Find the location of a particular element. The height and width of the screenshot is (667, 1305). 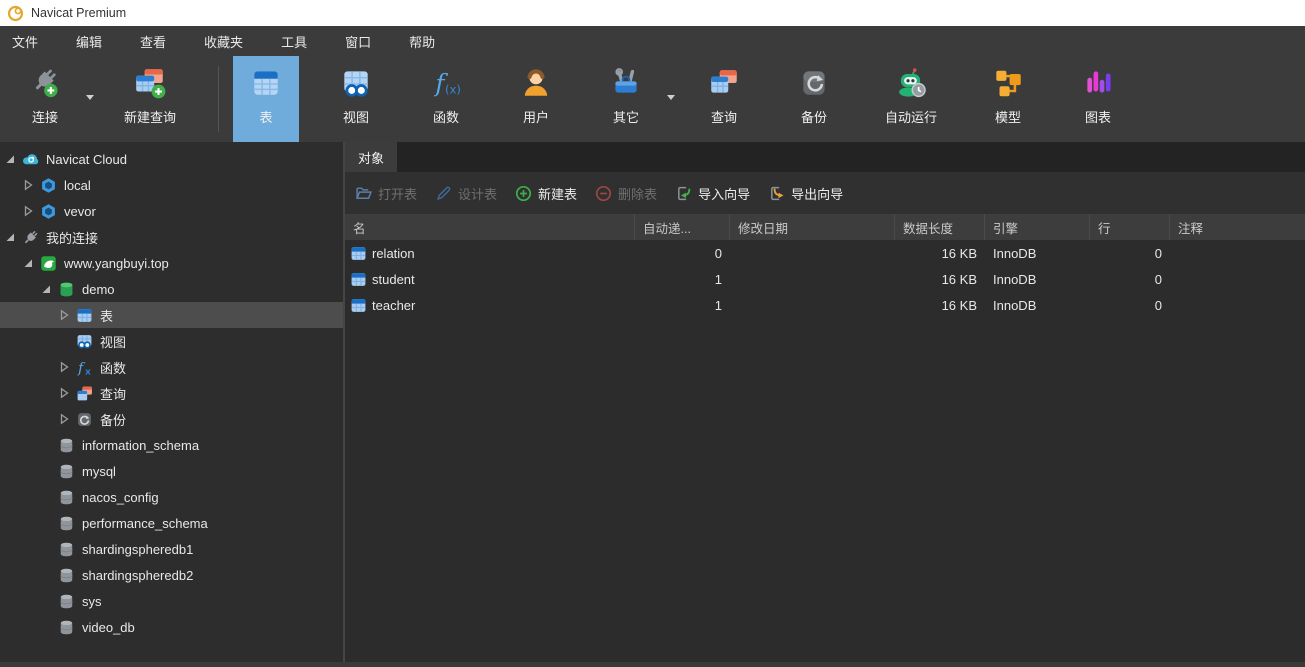

toolbar-button-others: 其它 is located at coordinates (634, 99).